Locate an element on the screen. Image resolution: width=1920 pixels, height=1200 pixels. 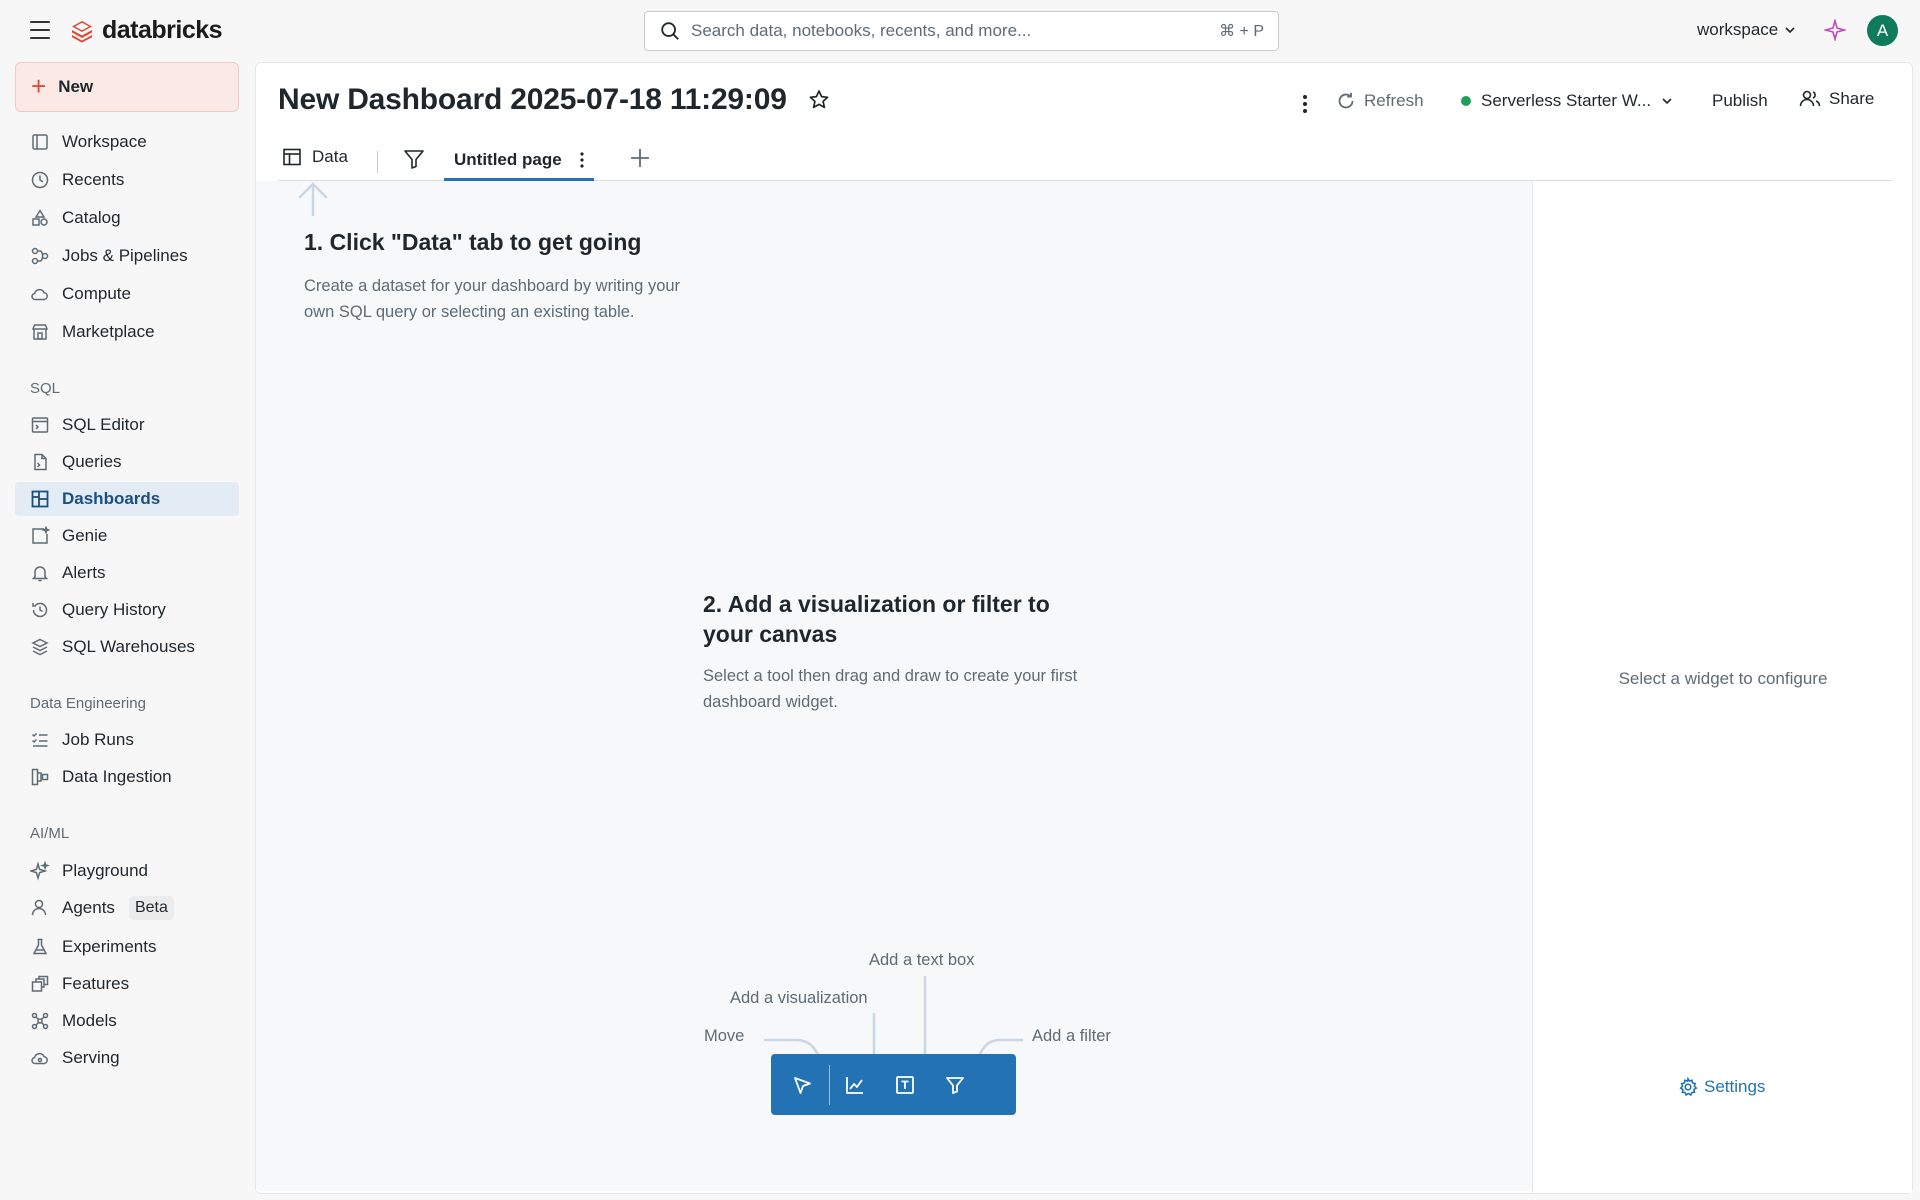
settings-button: Settings is located at coordinates (1721, 1087).